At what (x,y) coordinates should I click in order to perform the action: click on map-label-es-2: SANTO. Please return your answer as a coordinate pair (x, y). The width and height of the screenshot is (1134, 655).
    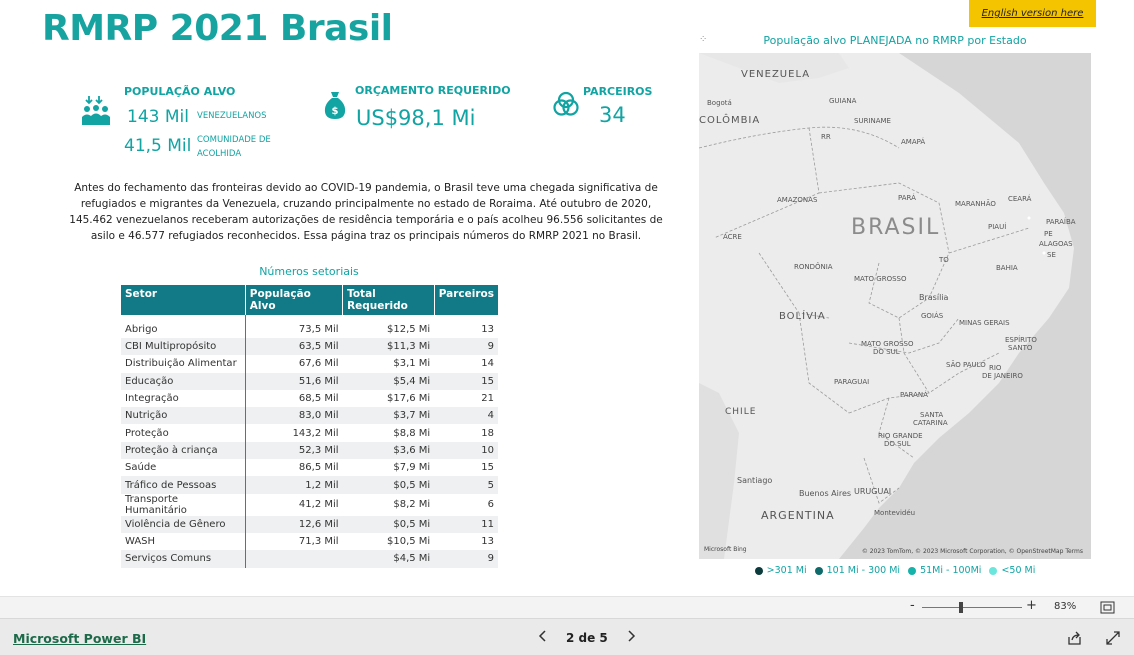
    Looking at the image, I should click on (1020, 348).